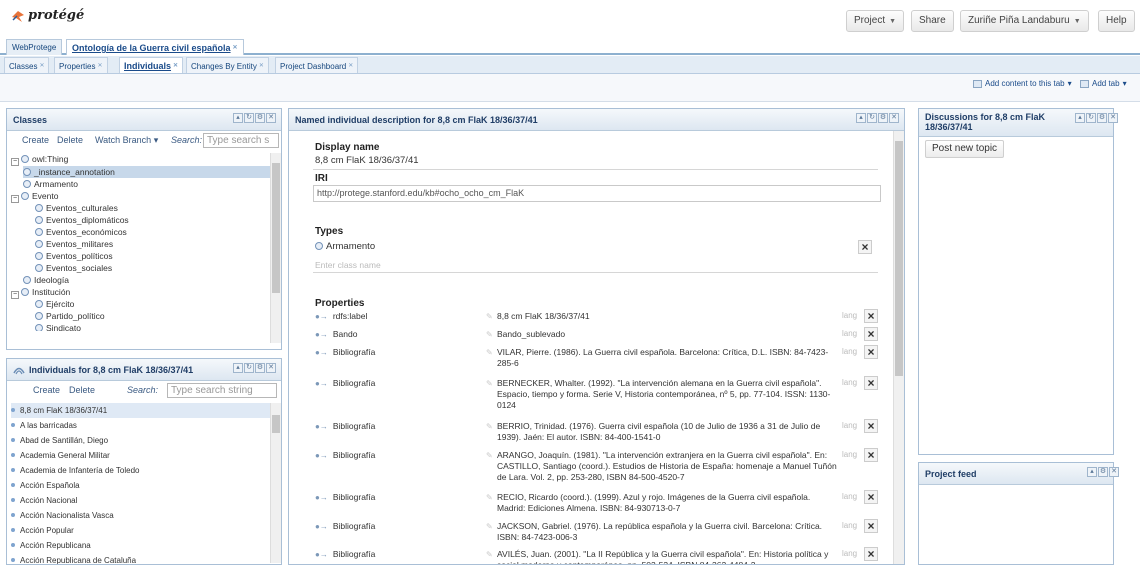  Describe the element at coordinates (126, 140) in the screenshot. I see `watch-branch-button: Watch Branch ▾` at that location.